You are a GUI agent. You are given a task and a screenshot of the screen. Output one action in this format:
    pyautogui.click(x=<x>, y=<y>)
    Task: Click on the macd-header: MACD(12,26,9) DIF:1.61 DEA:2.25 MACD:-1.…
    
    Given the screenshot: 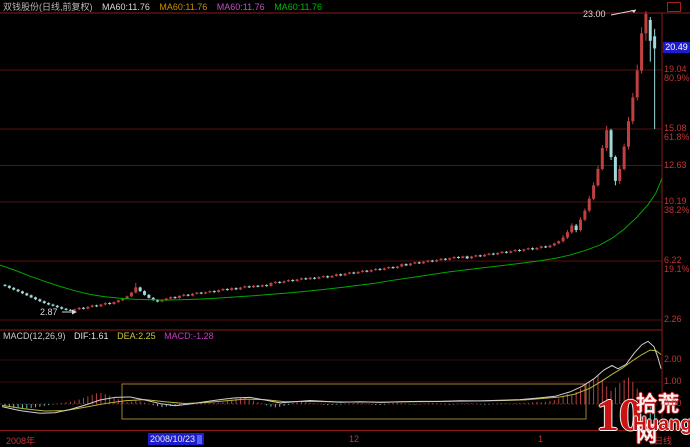 What is the action you would take?
    pyautogui.click(x=111, y=336)
    